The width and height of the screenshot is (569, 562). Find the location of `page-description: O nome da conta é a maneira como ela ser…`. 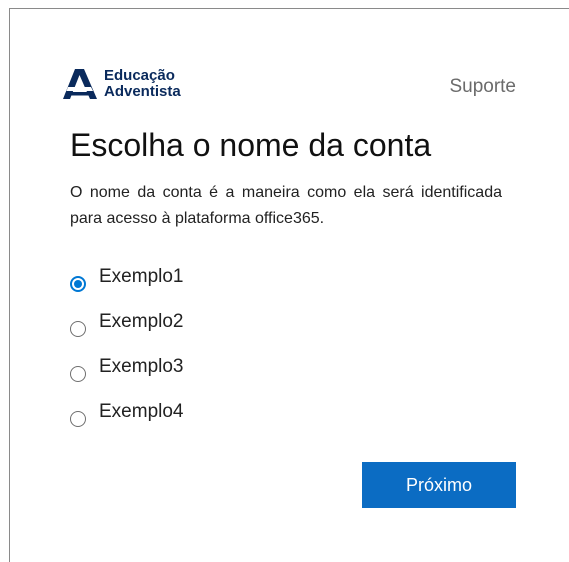

page-description: O nome da conta é a maneira como ela ser… is located at coordinates (286, 205).